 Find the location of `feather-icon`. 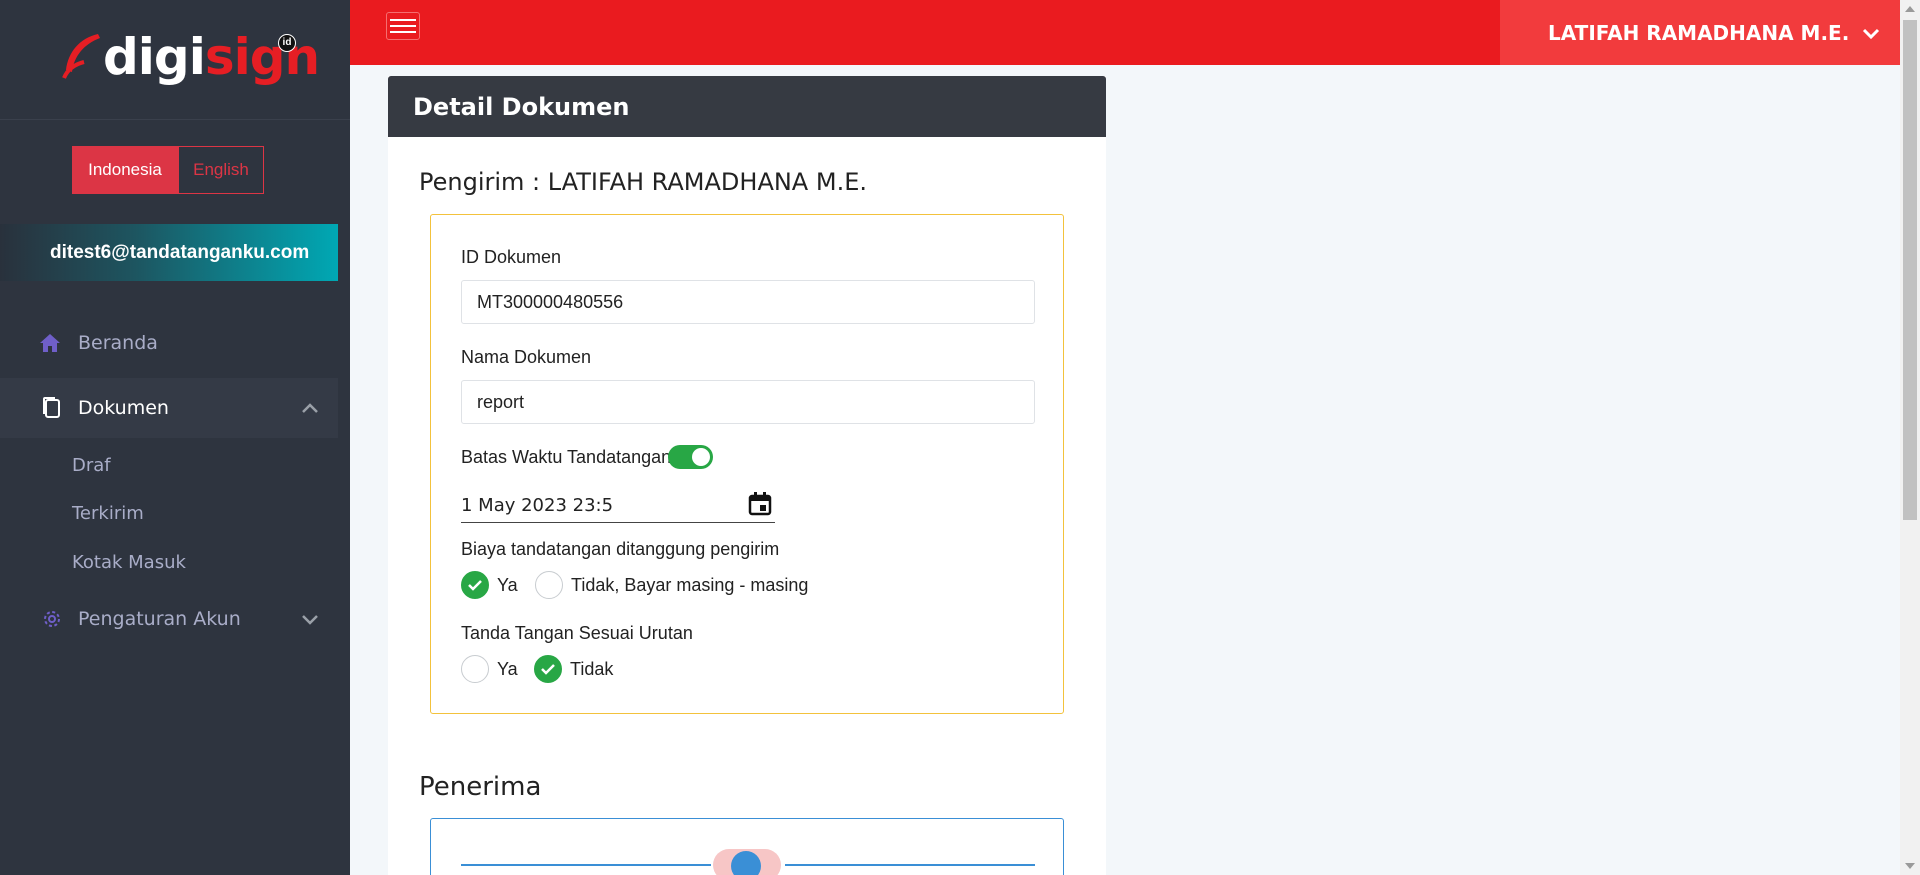

feather-icon is located at coordinates (81, 56).